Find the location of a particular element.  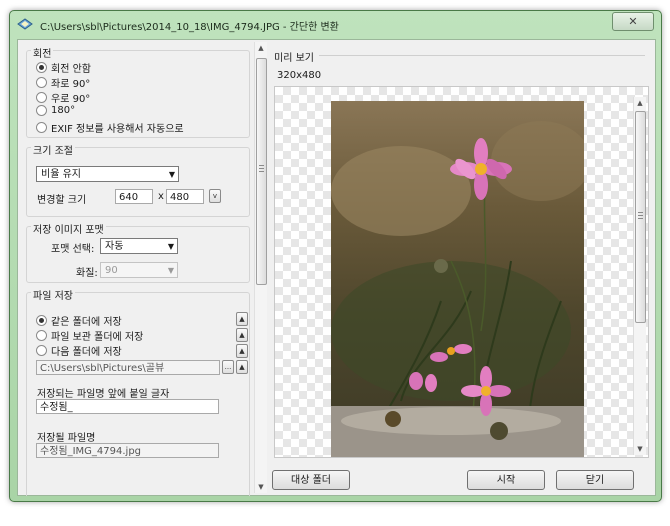

options-scrollbar: ▲ ▼ is located at coordinates (260, 267).